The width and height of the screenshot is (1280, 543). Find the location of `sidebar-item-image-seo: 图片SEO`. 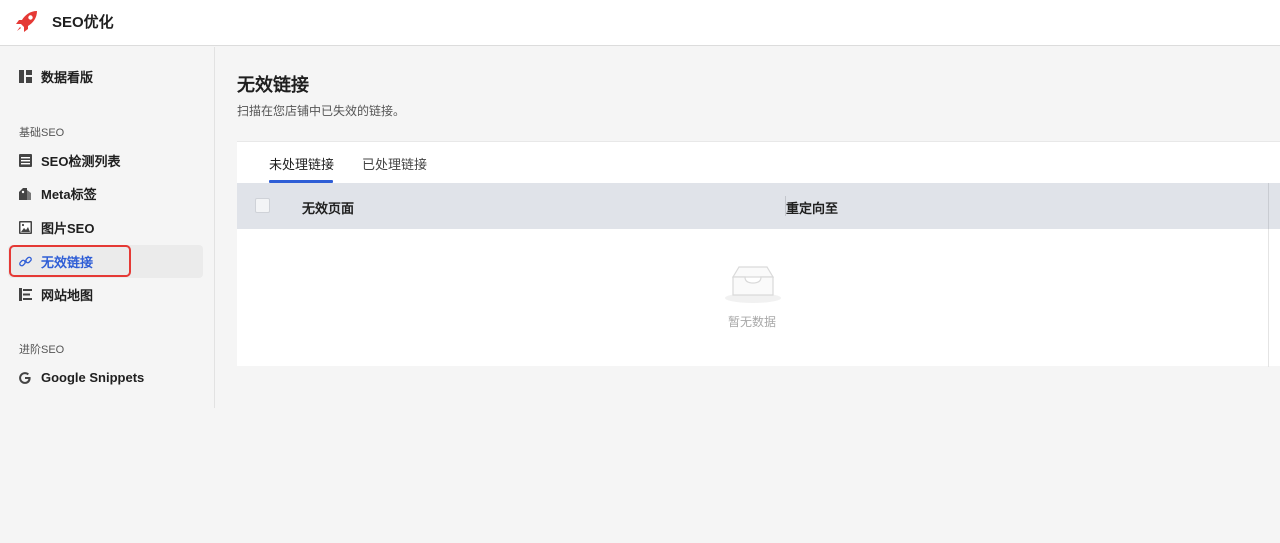

sidebar-item-image-seo: 图片SEO is located at coordinates (105, 227).